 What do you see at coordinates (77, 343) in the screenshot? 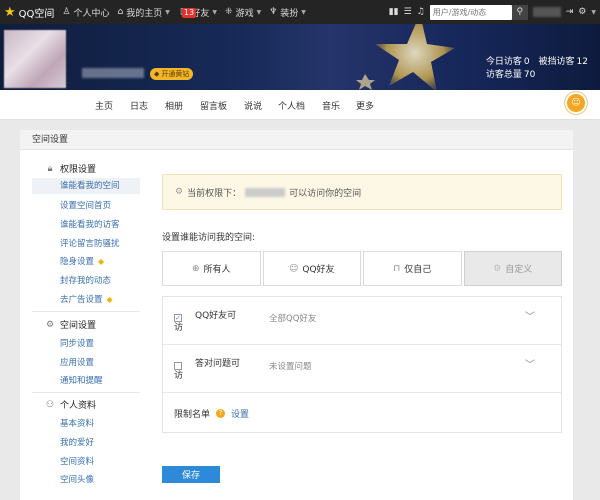
I see `sidebar-item-sync: 同步设置` at bounding box center [77, 343].